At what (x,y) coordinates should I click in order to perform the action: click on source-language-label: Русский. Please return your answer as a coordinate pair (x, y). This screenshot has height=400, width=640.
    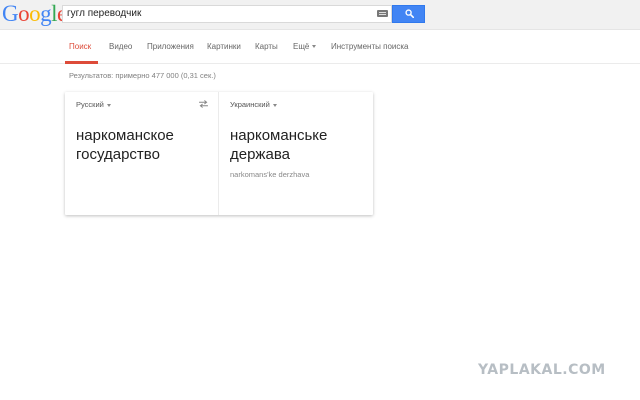
    Looking at the image, I should click on (90, 104).